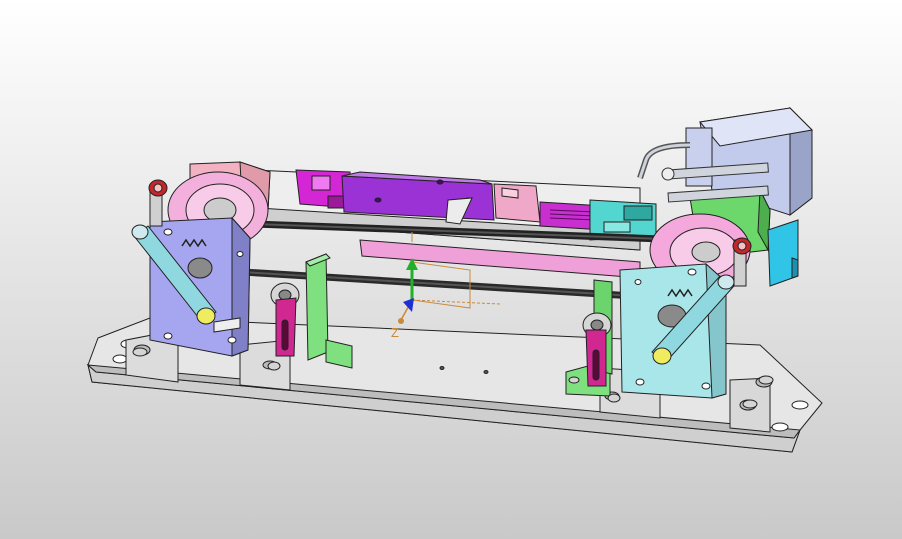 The height and width of the screenshot is (539, 902). Describe the element at coordinates (200, 286) in the screenshot. I see `left-pulley-block` at that location.